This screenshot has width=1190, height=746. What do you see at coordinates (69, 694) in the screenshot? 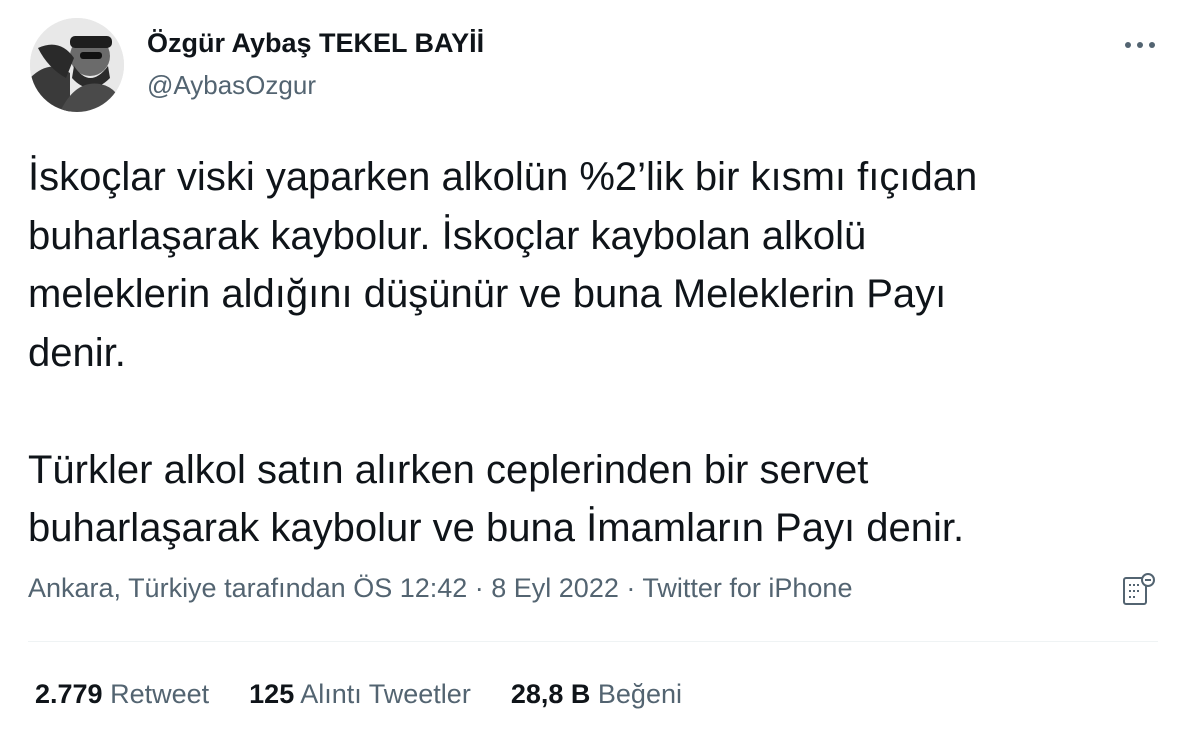
I see `retweet-count: 2.779` at bounding box center [69, 694].